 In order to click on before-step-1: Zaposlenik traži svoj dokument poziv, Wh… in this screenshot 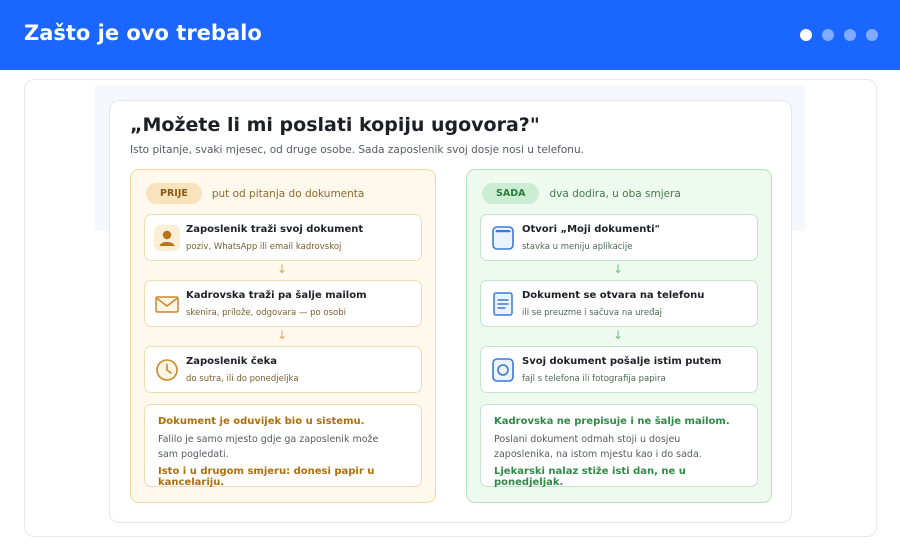, I will do `click(283, 237)`.